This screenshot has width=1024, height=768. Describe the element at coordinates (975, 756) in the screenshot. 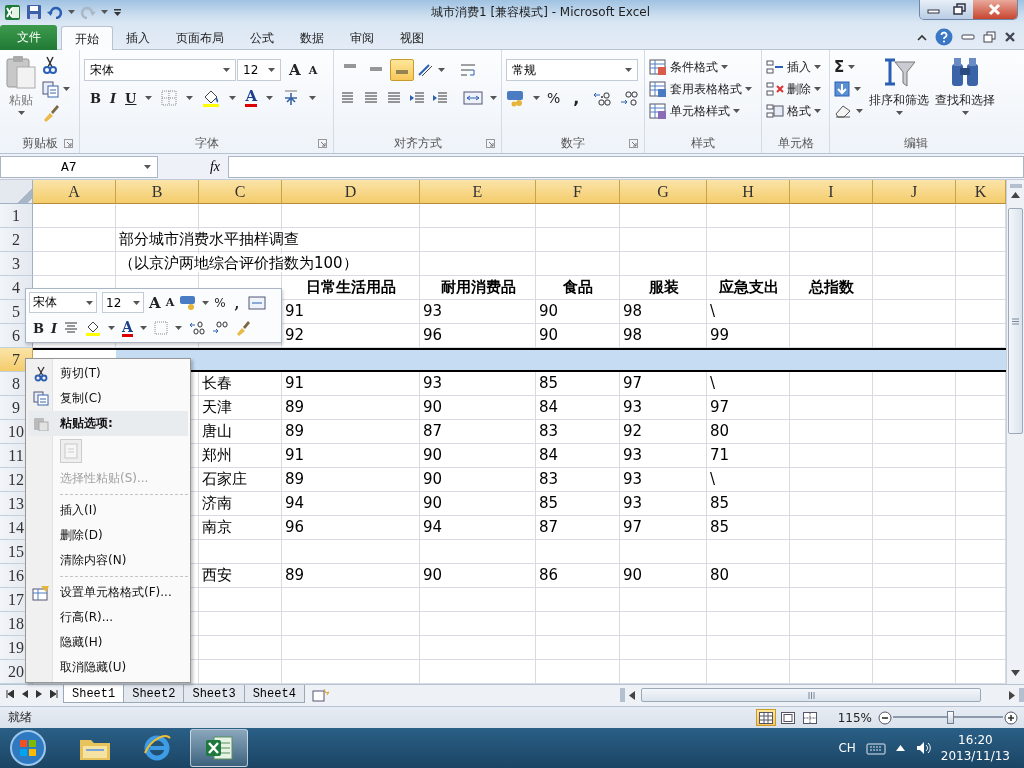

I see `clock-date: 2013/11/13` at that location.